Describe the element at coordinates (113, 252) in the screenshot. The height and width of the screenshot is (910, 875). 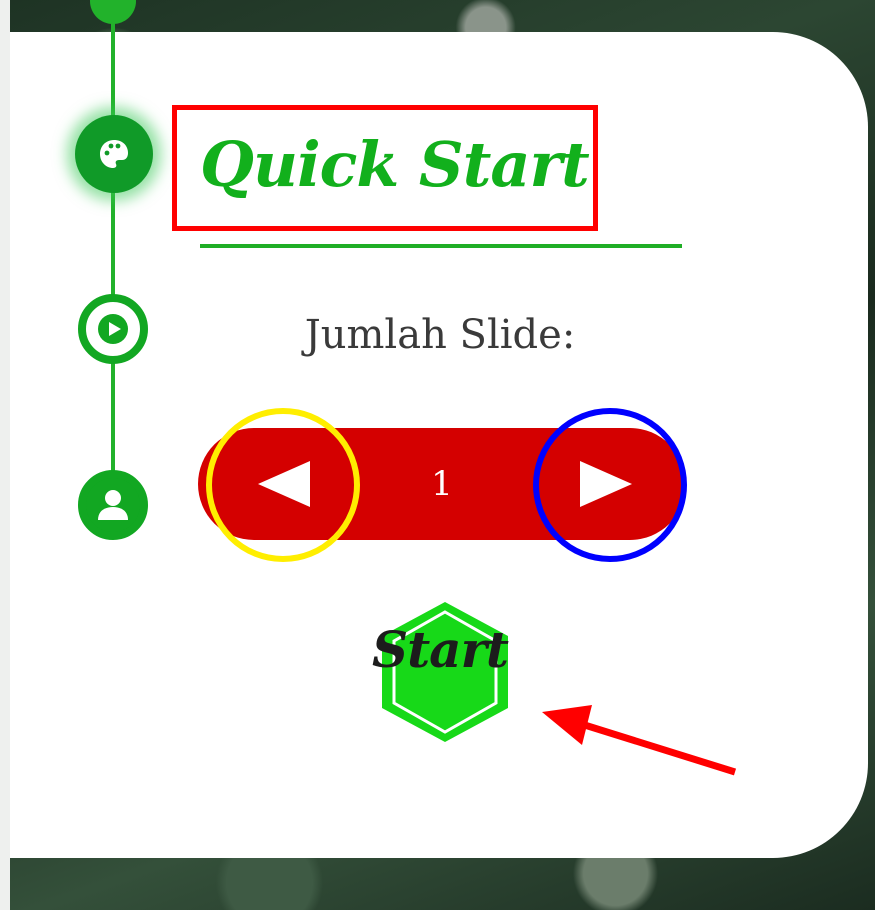
I see `timeline-line` at that location.